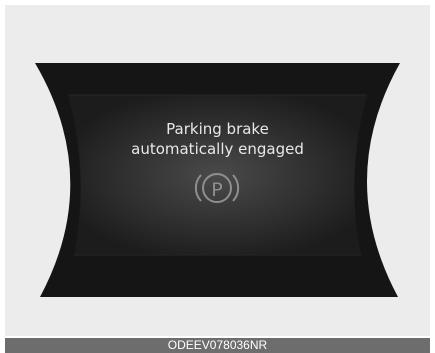  What do you see at coordinates (217, 149) in the screenshot?
I see `message-line-2: automatically engaged` at bounding box center [217, 149].